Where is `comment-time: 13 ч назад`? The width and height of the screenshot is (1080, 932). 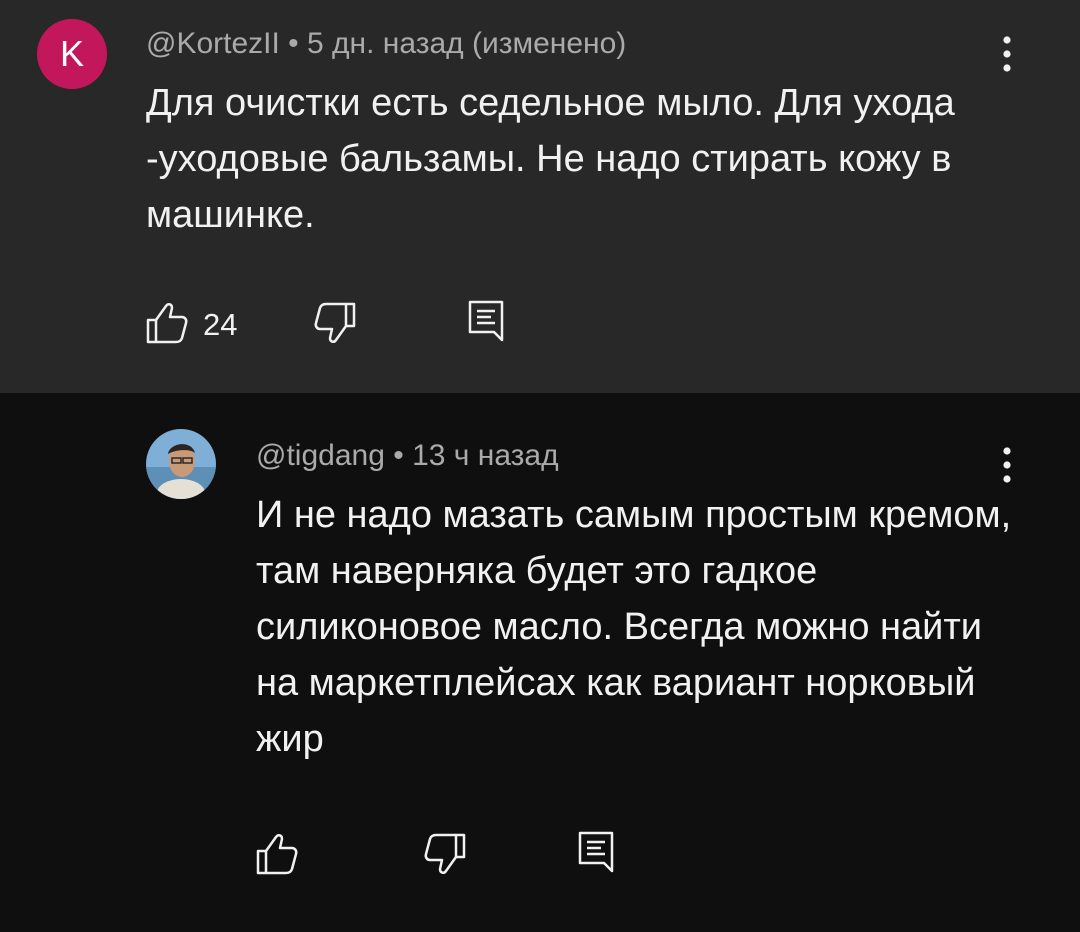 comment-time: 13 ч назад is located at coordinates (485, 455).